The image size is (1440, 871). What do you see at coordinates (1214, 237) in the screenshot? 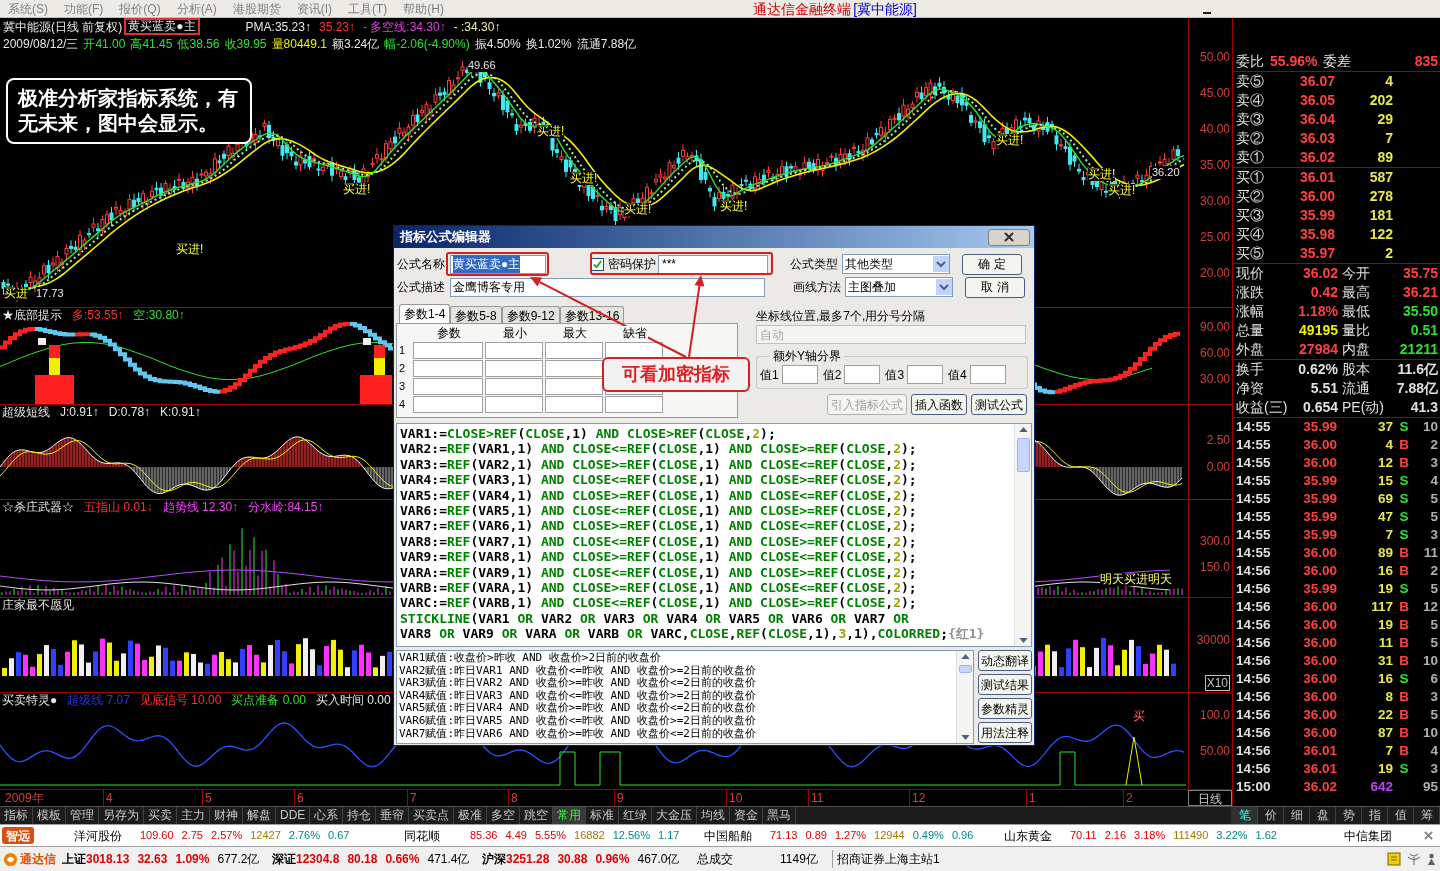
I see `axis-label: 25.00` at bounding box center [1214, 237].